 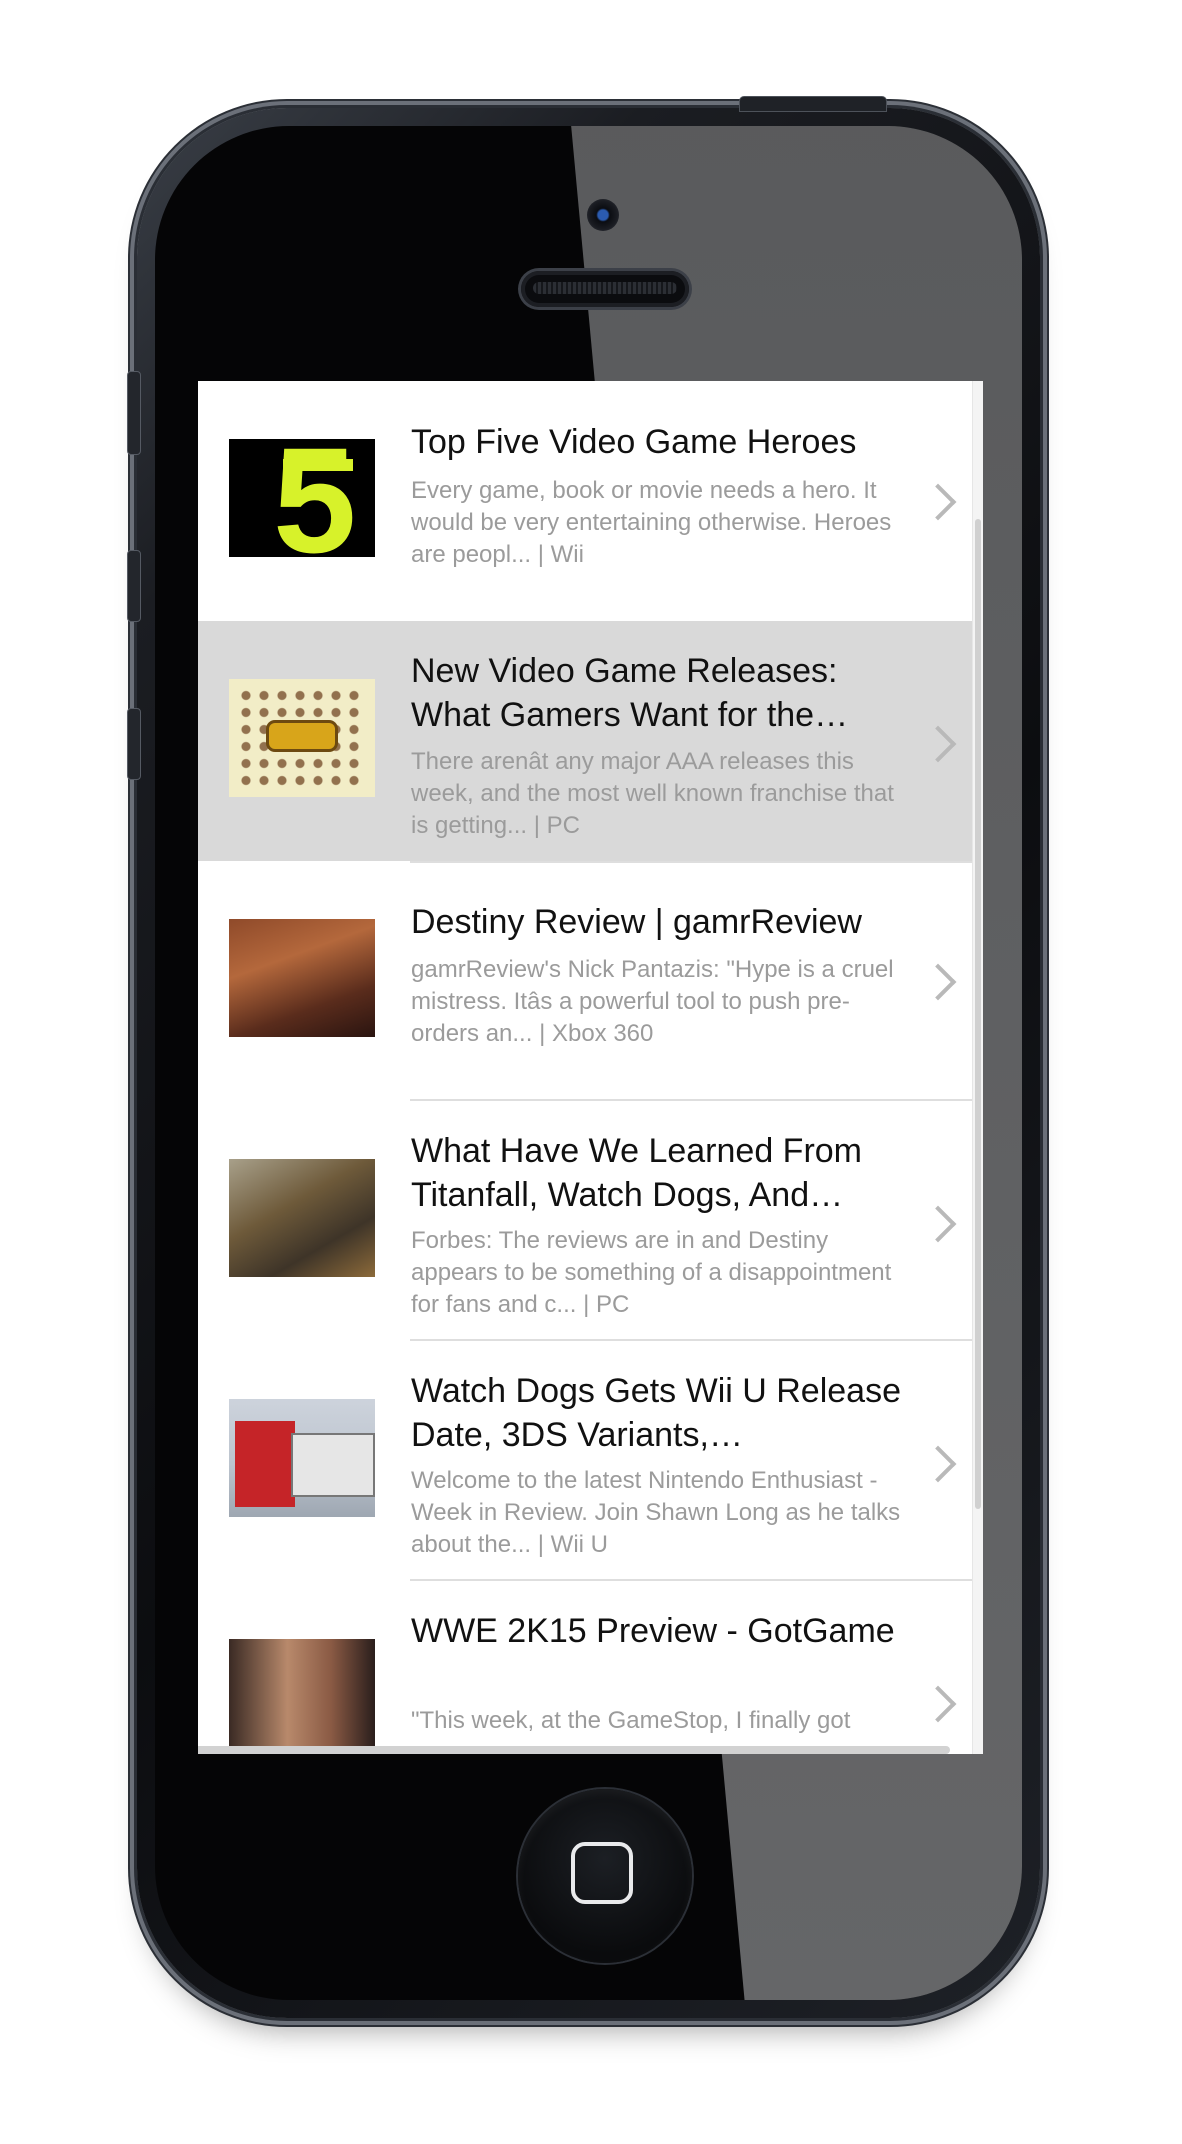 I want to click on item-title: Destiny Review | gamrReview, so click(x=636, y=922).